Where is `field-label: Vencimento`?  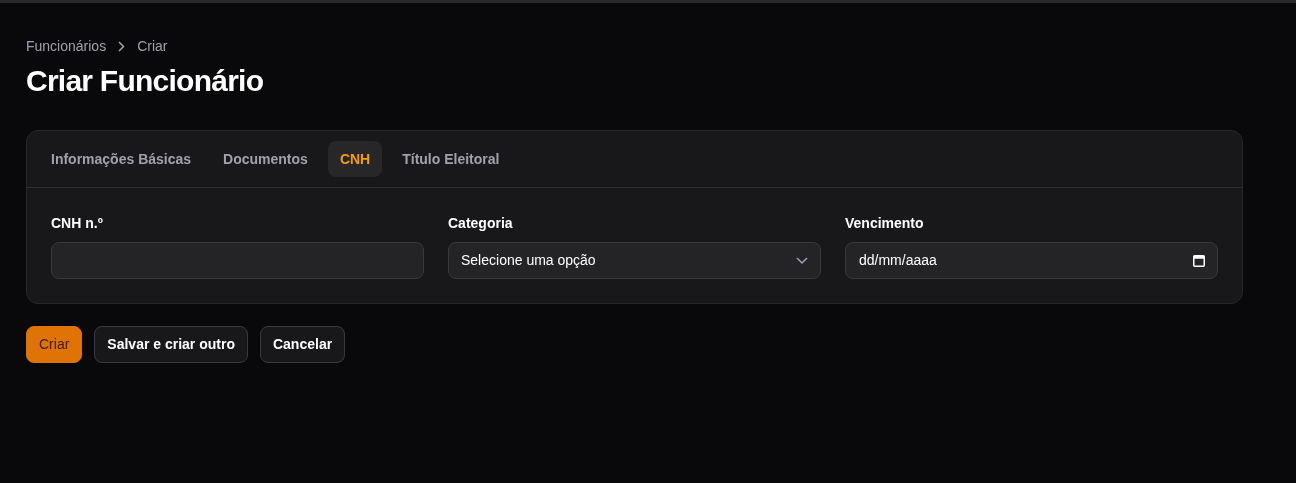 field-label: Vencimento is located at coordinates (885, 223).